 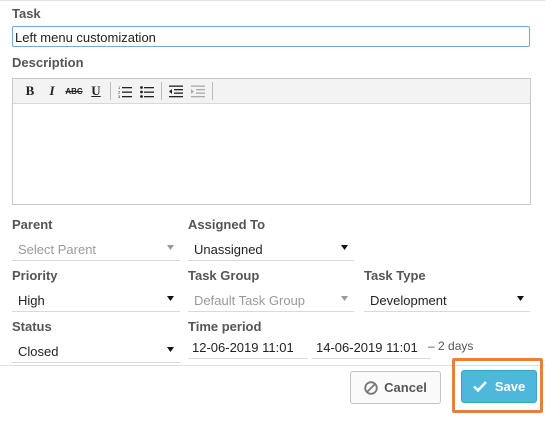 What do you see at coordinates (271, 91) in the screenshot?
I see `editor-toolbar: B I ABC U 1 2 3` at bounding box center [271, 91].